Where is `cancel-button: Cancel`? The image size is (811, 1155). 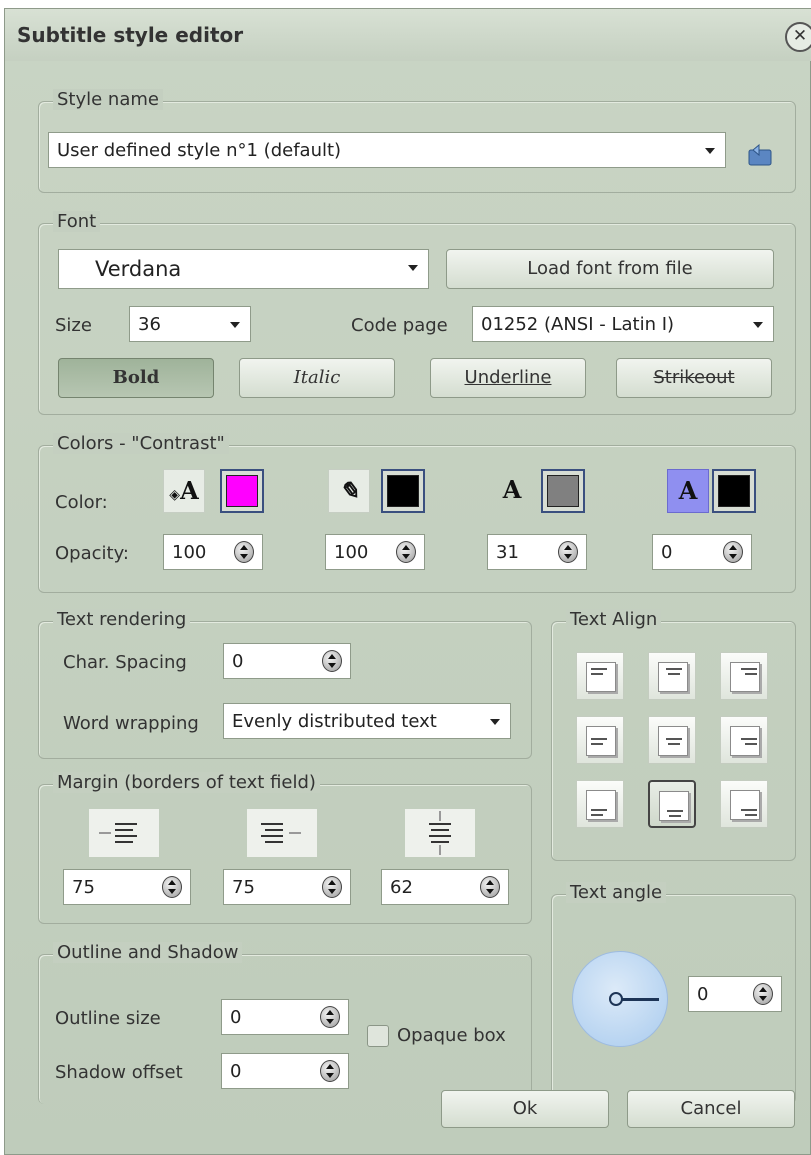 cancel-button: Cancel is located at coordinates (711, 1109).